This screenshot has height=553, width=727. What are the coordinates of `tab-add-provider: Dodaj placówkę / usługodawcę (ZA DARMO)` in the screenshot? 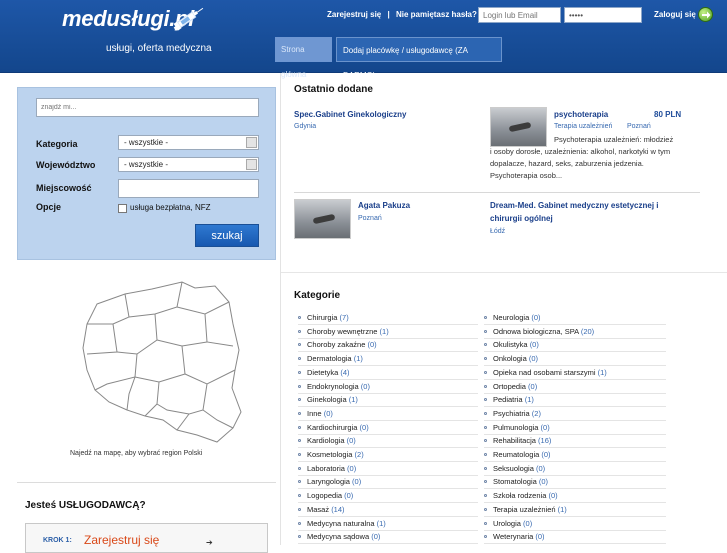 It's located at (419, 58).